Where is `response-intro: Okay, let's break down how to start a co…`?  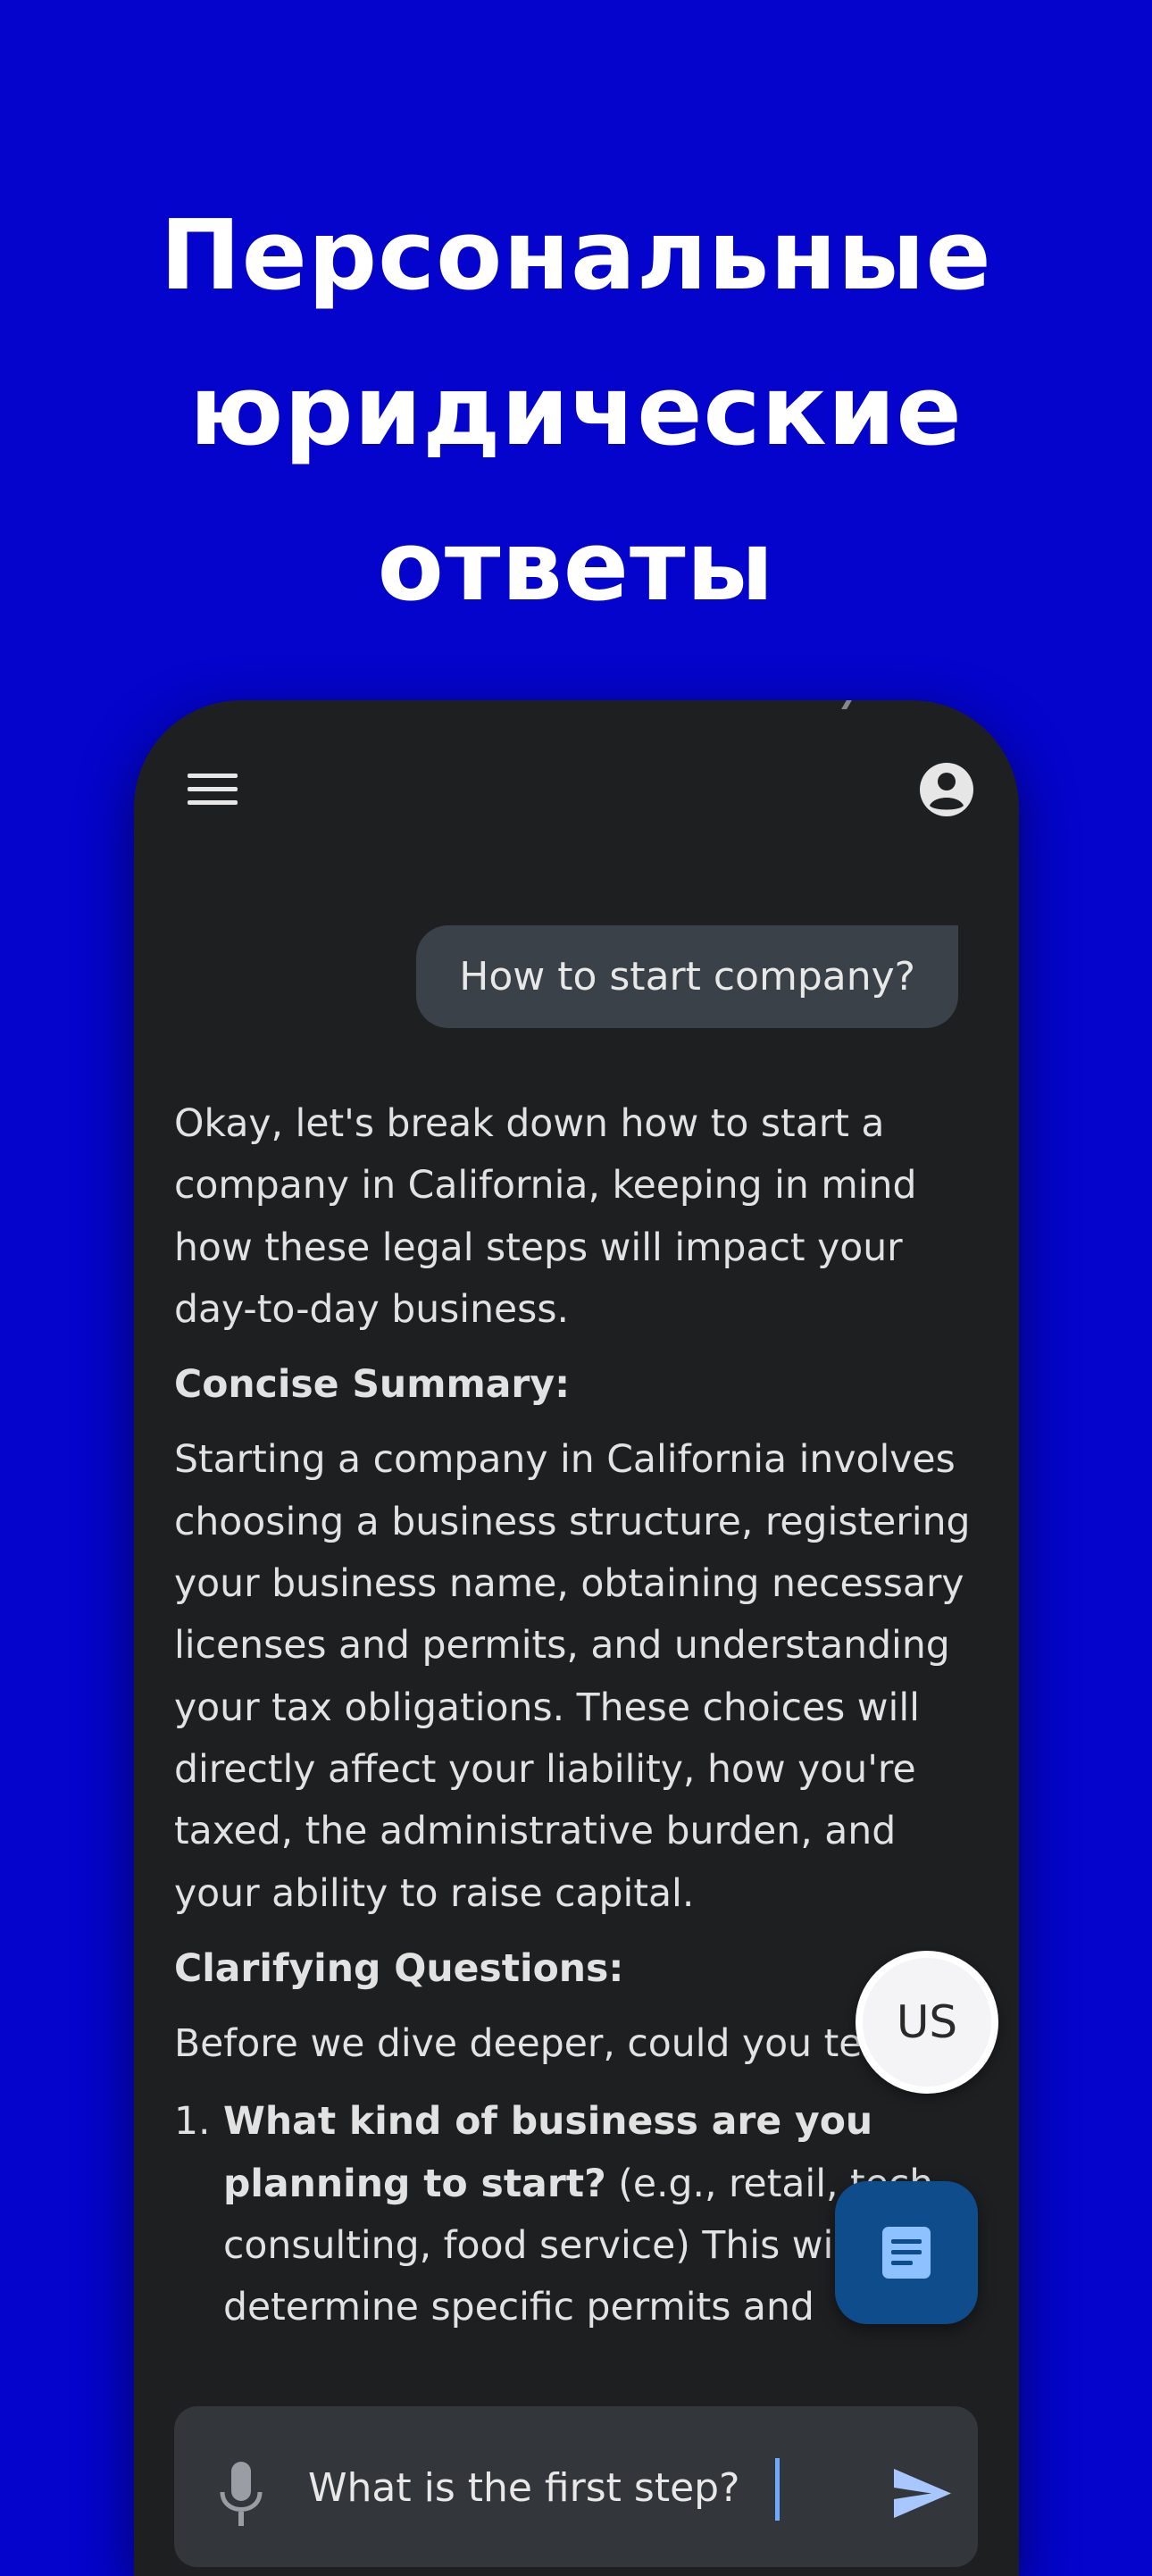
response-intro: Okay, let's break down how to start a co… is located at coordinates (546, 1217).